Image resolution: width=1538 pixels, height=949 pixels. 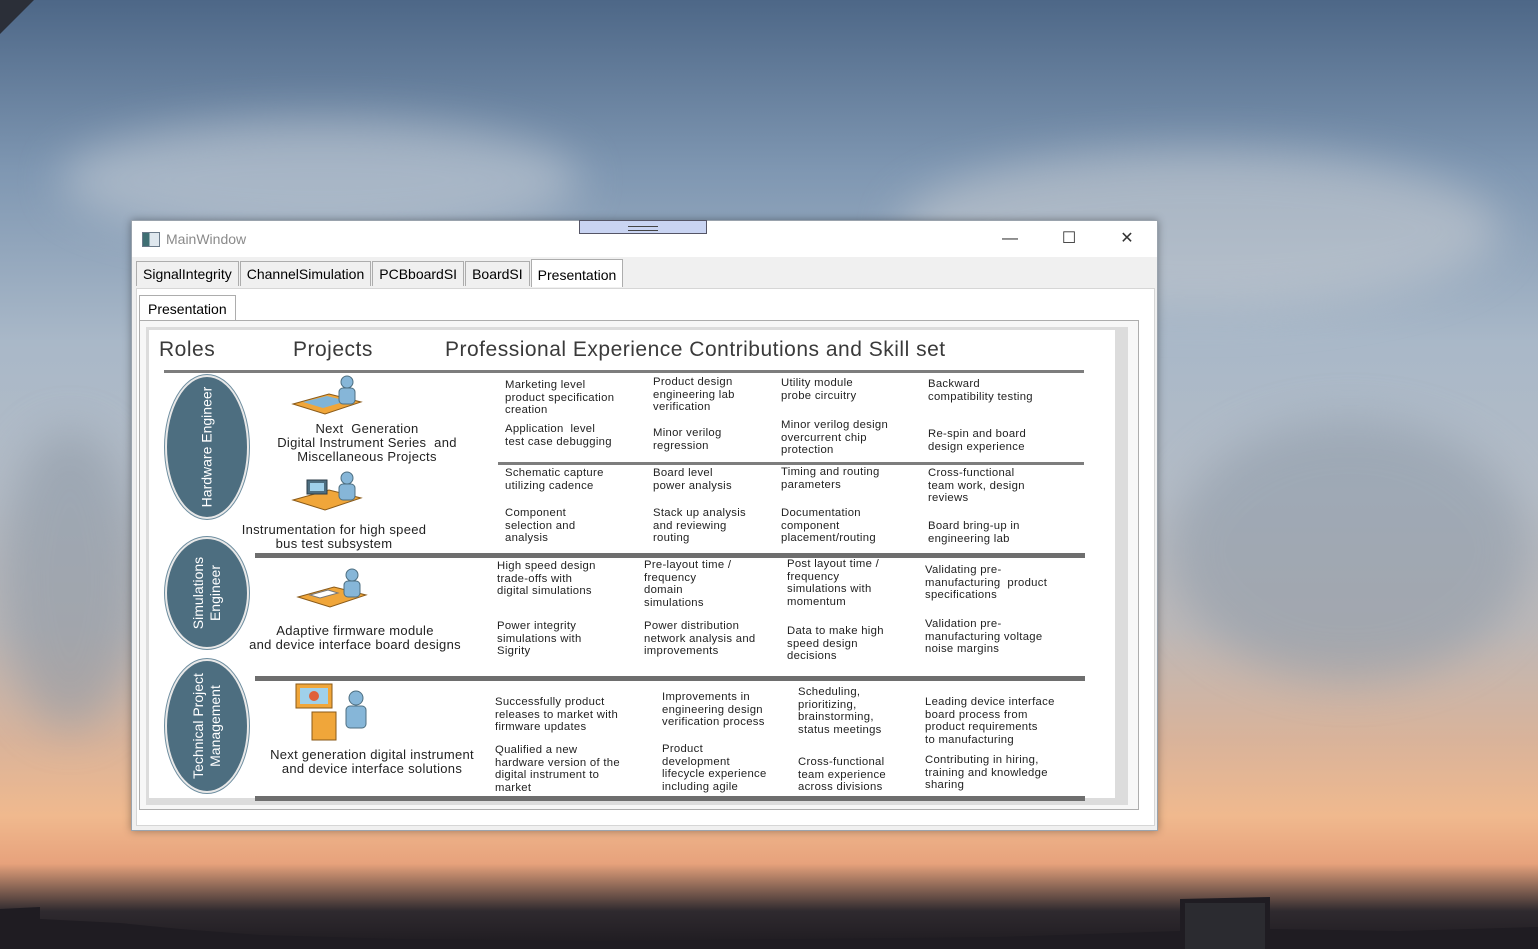 What do you see at coordinates (835, 643) in the screenshot?
I see `skill-cell: Data to make high speed design decisions` at bounding box center [835, 643].